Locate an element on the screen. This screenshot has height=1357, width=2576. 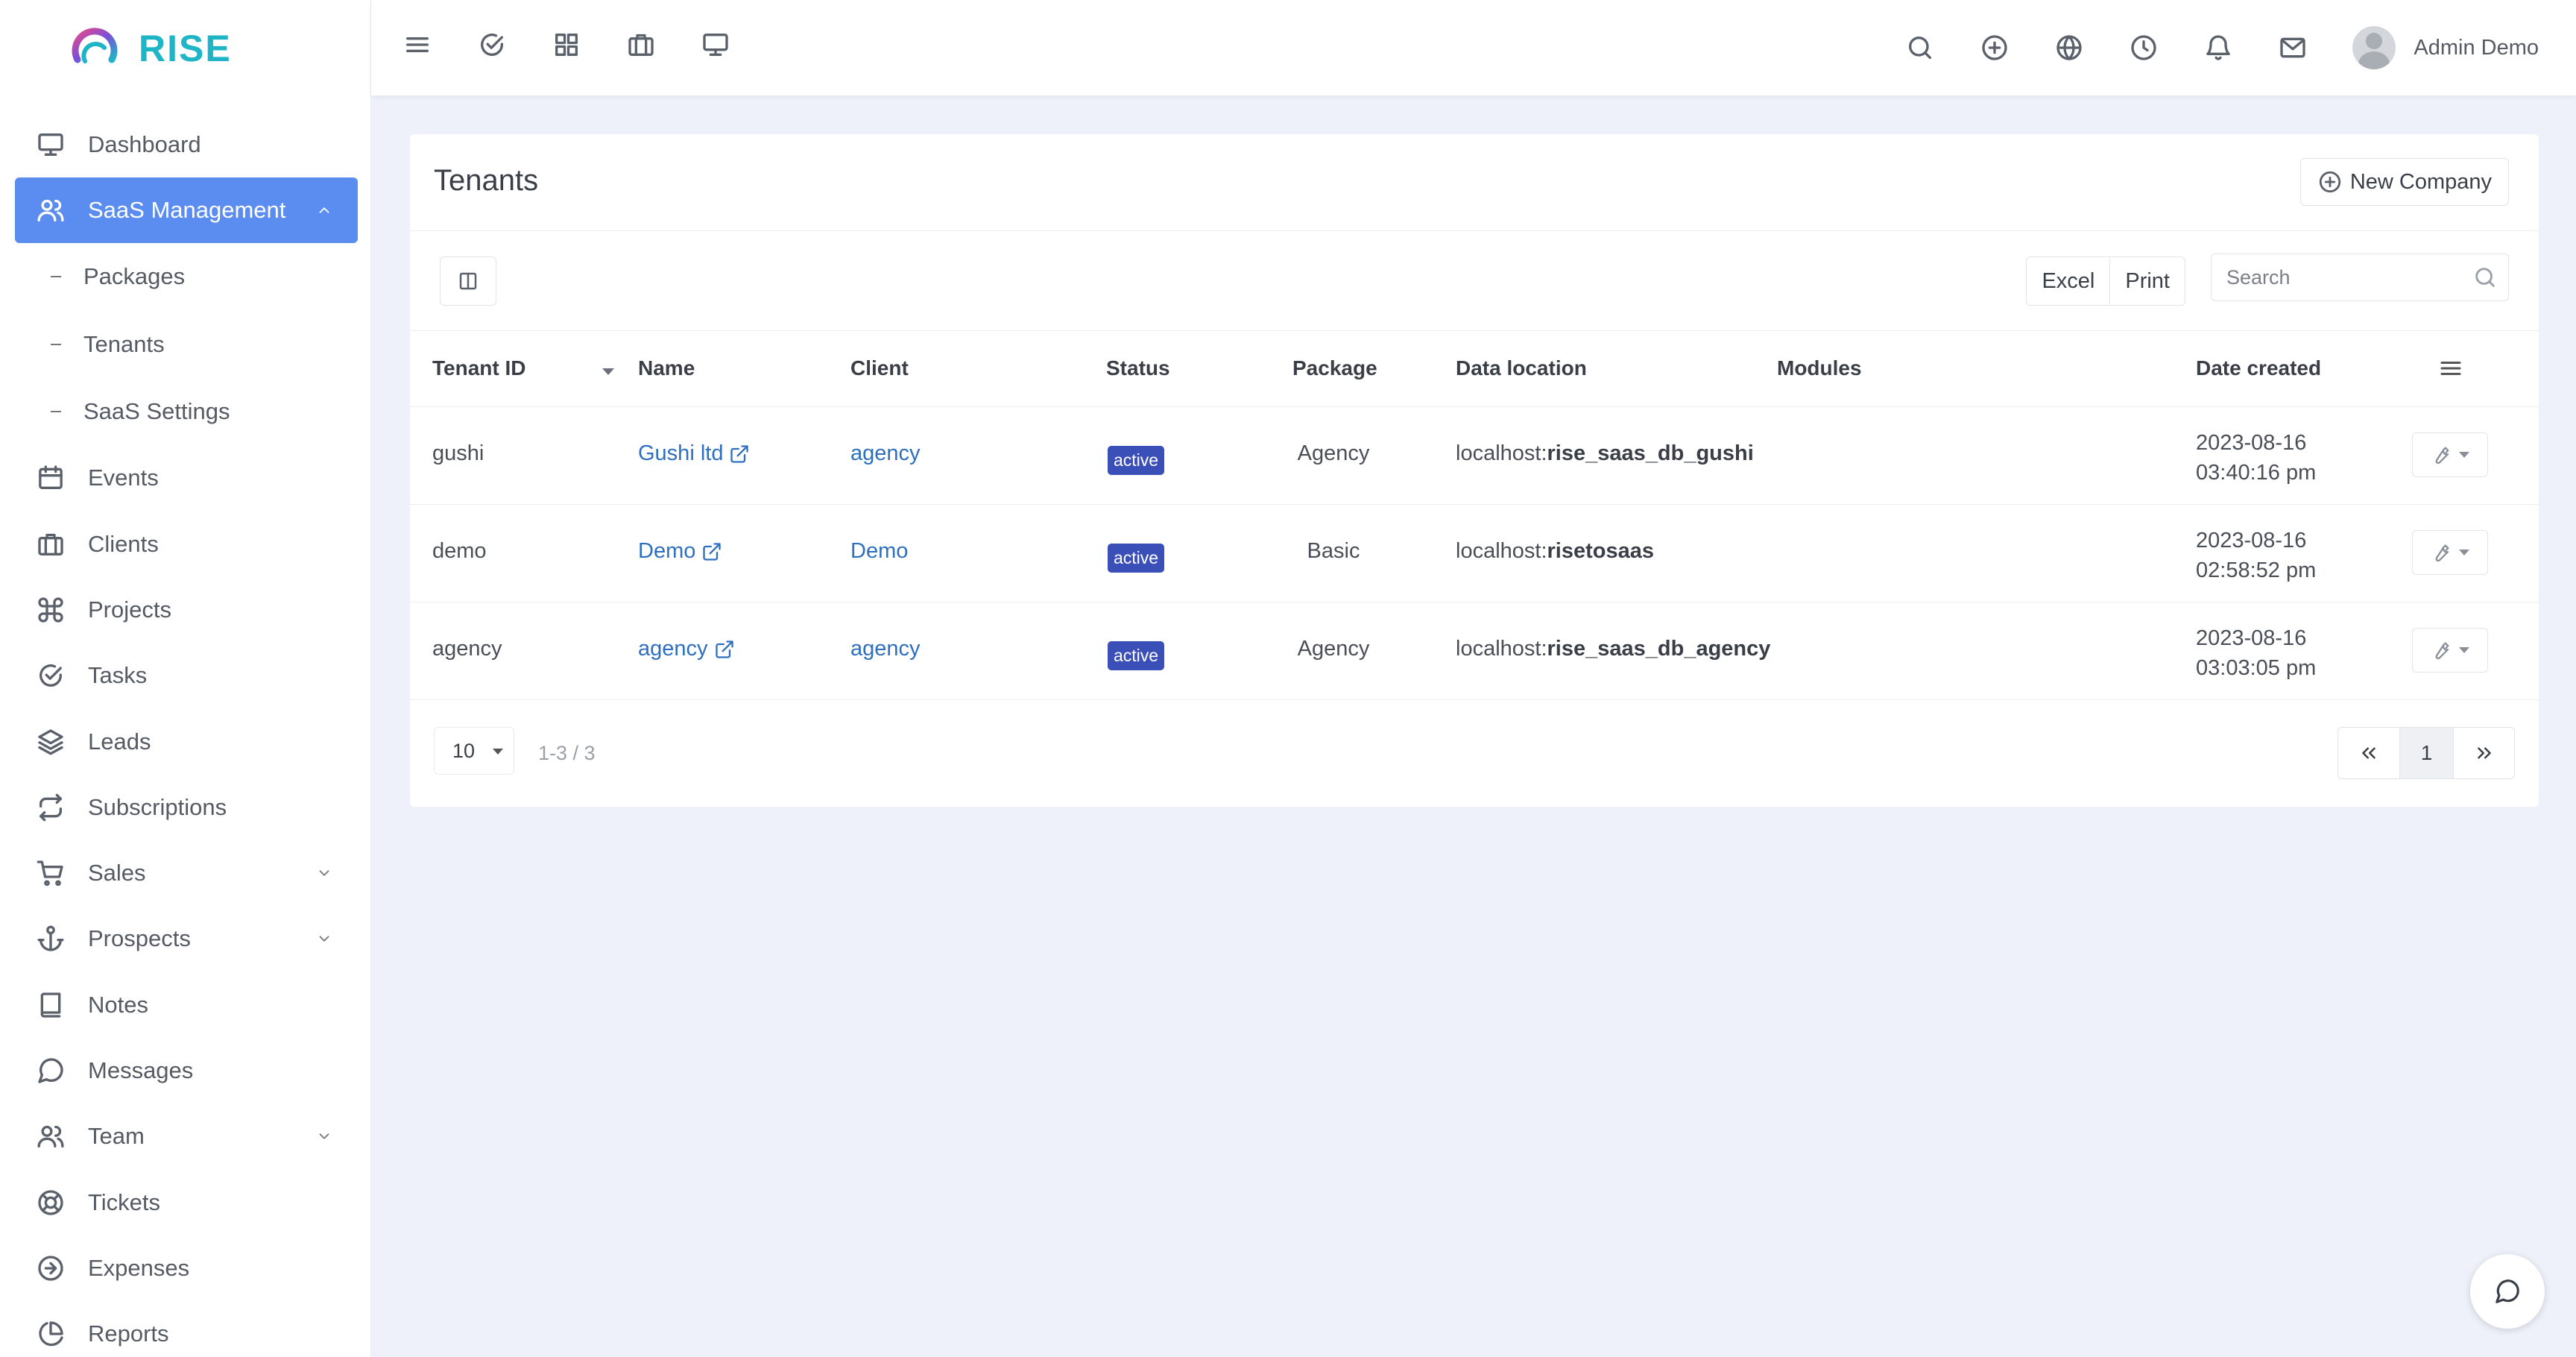
sidebar-item-label: Team is located at coordinates (117, 1136).